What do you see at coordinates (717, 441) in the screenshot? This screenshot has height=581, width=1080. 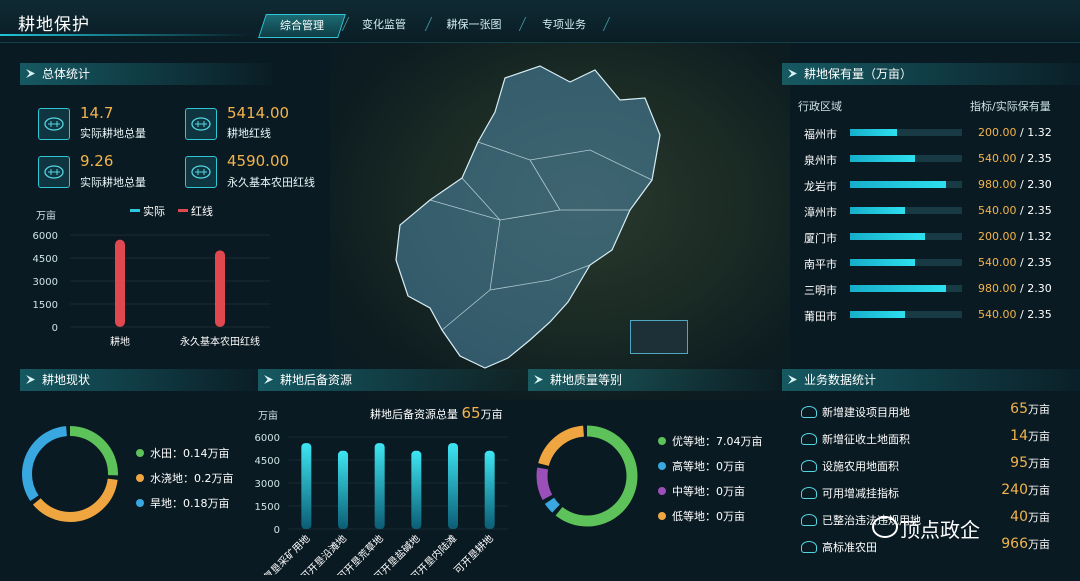 I see `legend-label: 优等地：7.04万亩` at bounding box center [717, 441].